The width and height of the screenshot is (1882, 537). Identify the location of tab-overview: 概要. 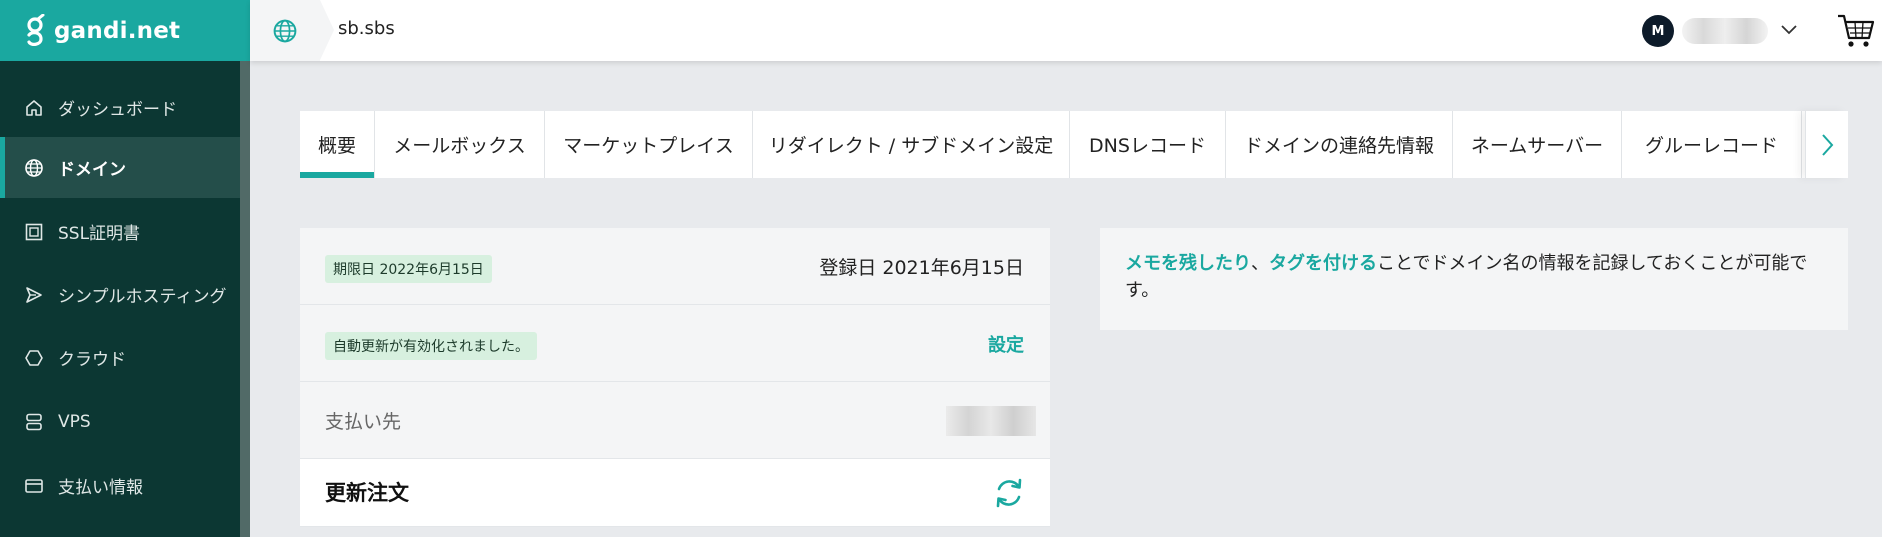
(337, 144).